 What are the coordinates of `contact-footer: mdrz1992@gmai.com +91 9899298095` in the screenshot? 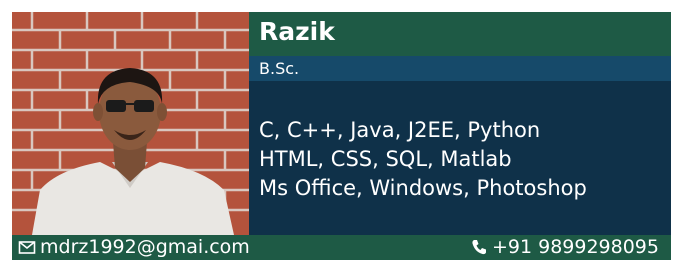 It's located at (341, 247).